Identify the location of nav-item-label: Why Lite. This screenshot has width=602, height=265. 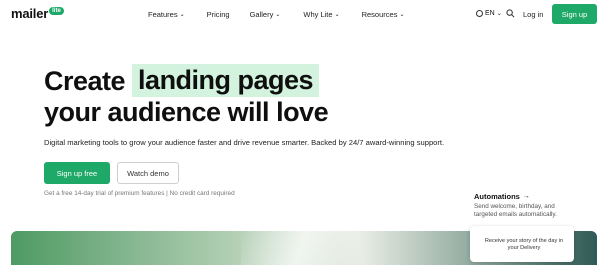
(318, 14).